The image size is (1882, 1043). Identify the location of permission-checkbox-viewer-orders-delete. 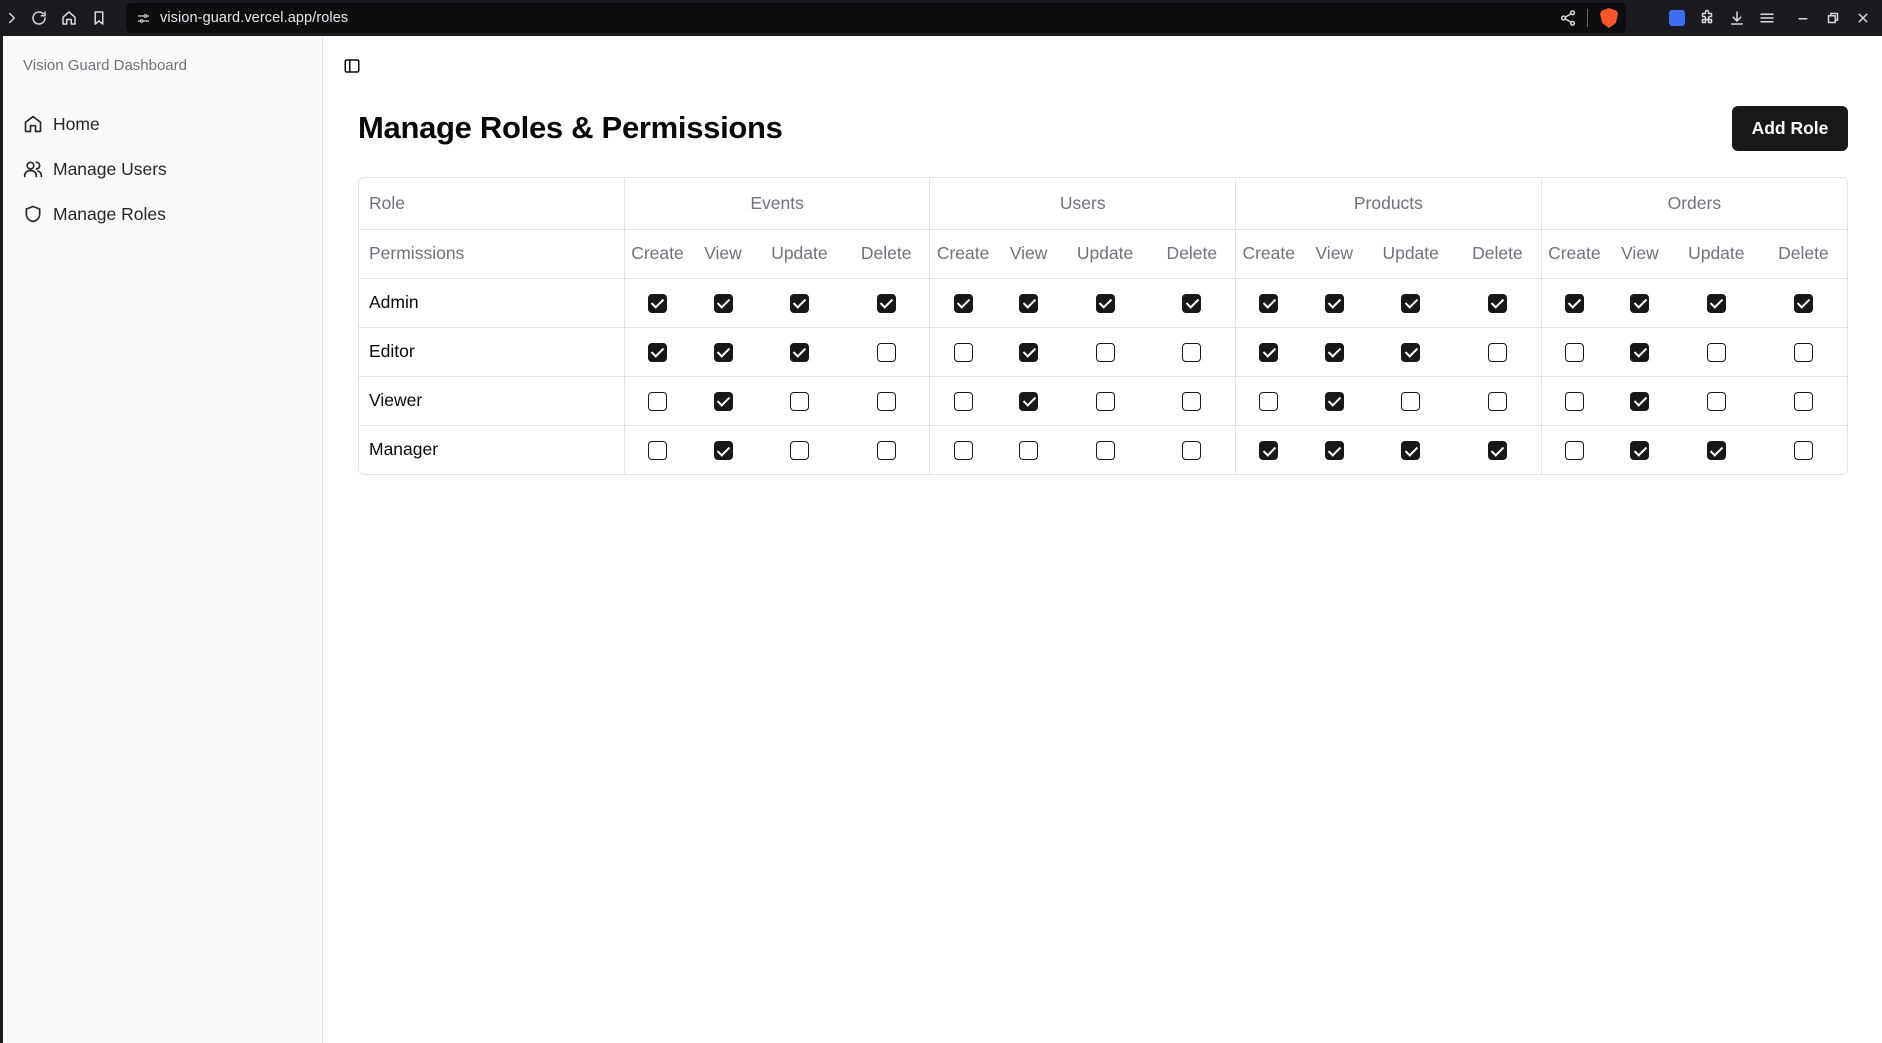
(1803, 401).